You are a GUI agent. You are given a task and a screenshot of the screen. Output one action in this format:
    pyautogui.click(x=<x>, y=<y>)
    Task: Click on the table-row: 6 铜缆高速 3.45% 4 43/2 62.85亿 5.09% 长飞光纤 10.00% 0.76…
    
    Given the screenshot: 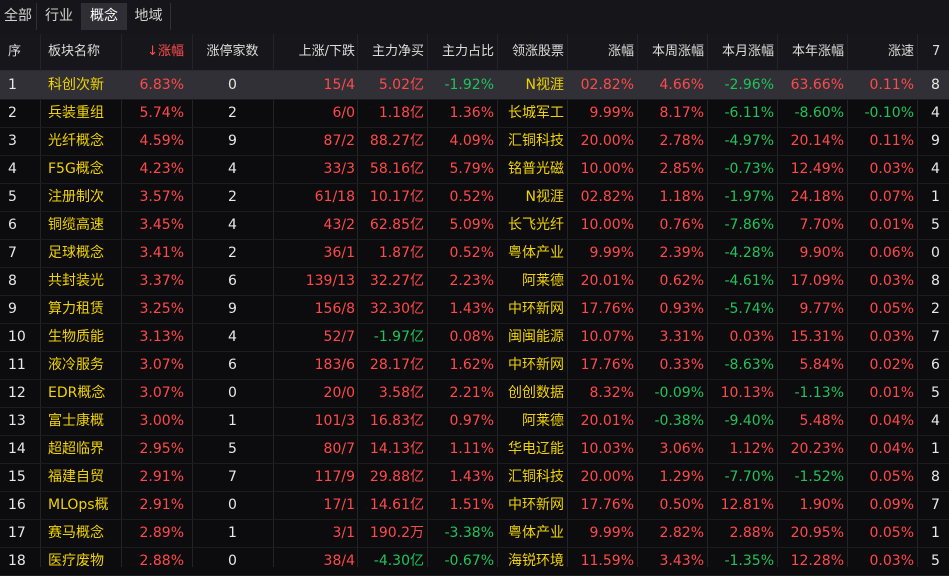 What is the action you would take?
    pyautogui.click(x=474, y=225)
    